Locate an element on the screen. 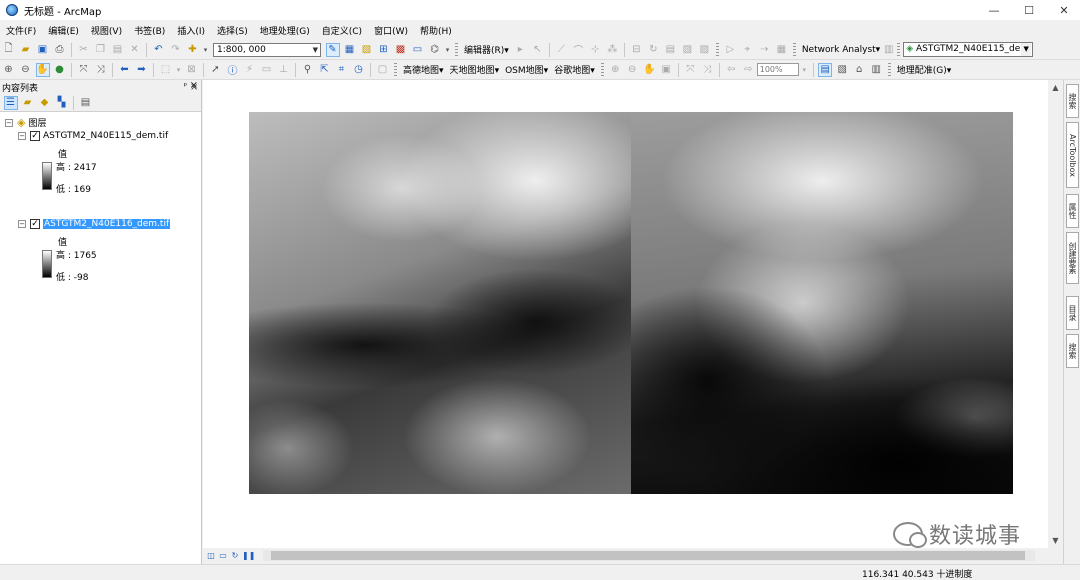  horizontal-scrollbar is located at coordinates (649, 555).